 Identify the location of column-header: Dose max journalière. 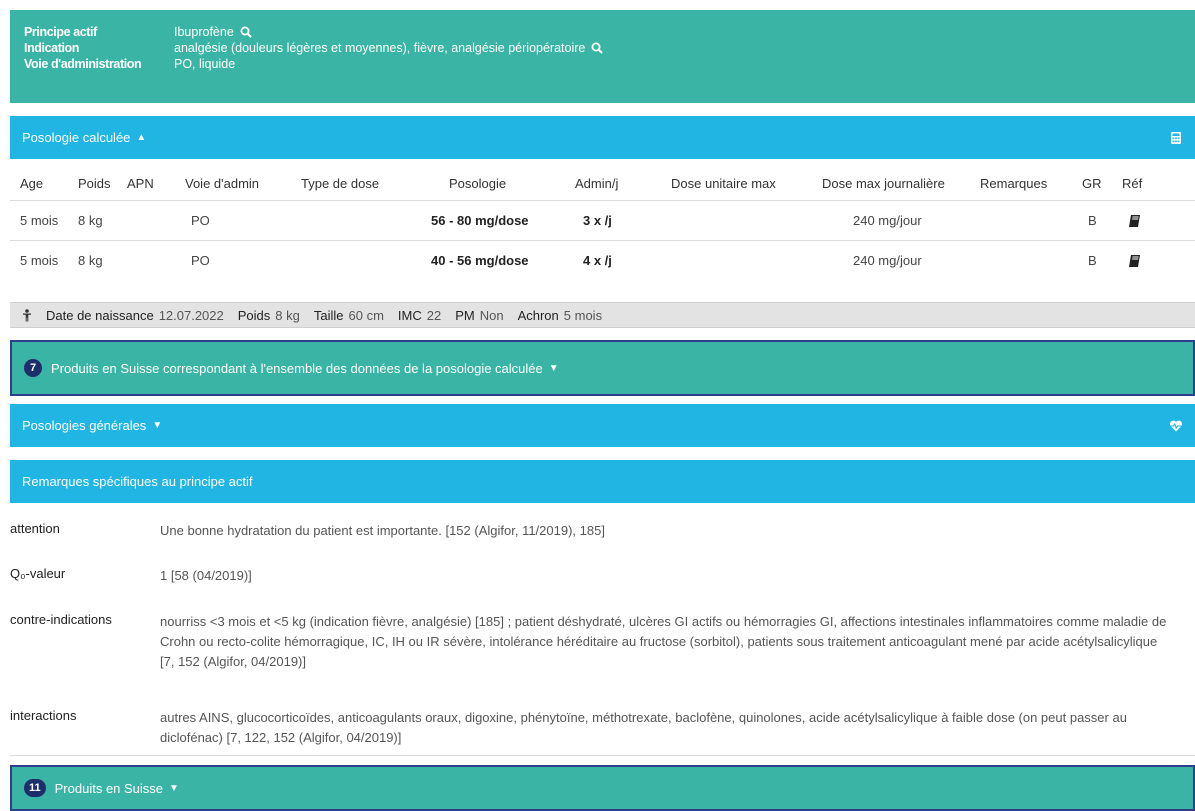
(883, 183).